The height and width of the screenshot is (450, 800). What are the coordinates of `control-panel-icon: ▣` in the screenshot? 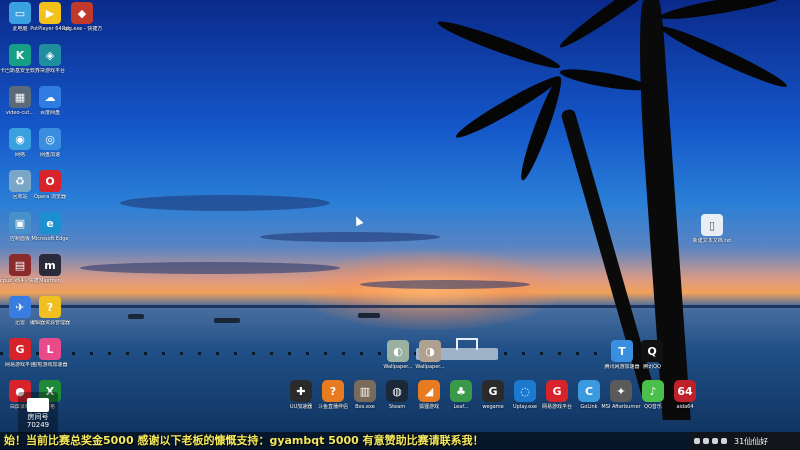 It's located at (20, 223).